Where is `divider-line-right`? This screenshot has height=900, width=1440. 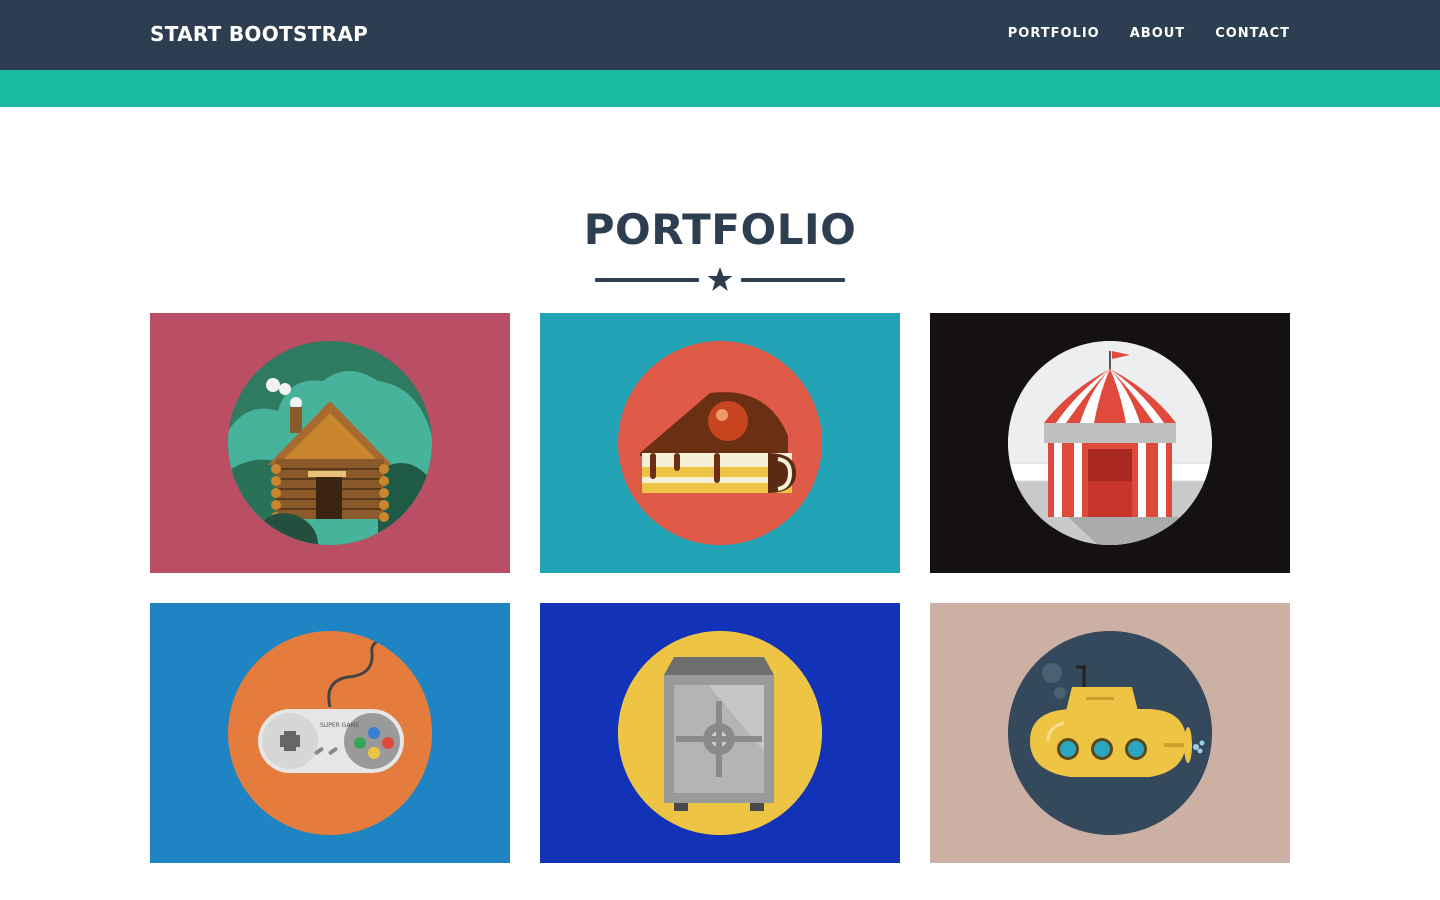
divider-line-right is located at coordinates (793, 280).